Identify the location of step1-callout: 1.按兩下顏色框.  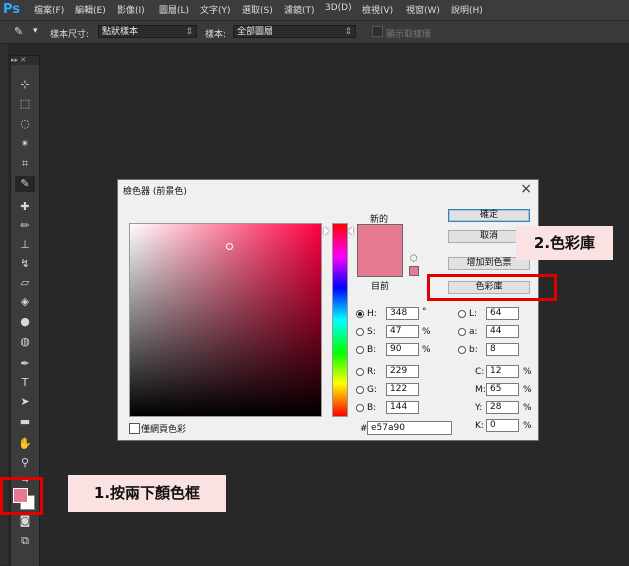
(147, 493).